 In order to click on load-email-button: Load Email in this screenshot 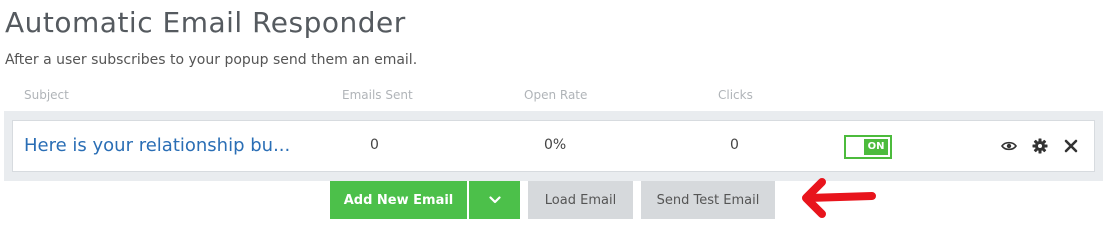, I will do `click(580, 200)`.